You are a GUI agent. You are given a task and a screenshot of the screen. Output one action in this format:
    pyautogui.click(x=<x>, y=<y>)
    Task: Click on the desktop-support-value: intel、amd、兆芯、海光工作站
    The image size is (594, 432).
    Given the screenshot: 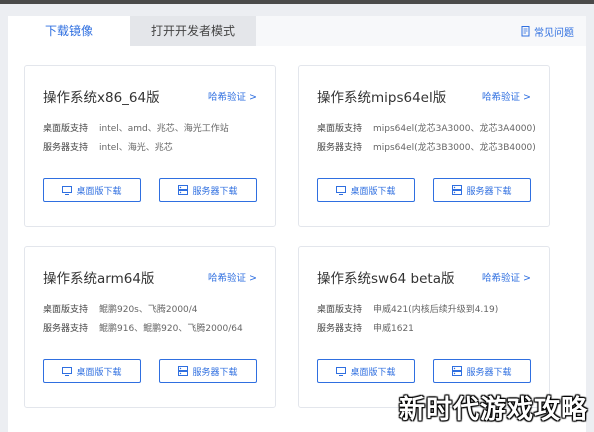 What is the action you would take?
    pyautogui.click(x=164, y=129)
    